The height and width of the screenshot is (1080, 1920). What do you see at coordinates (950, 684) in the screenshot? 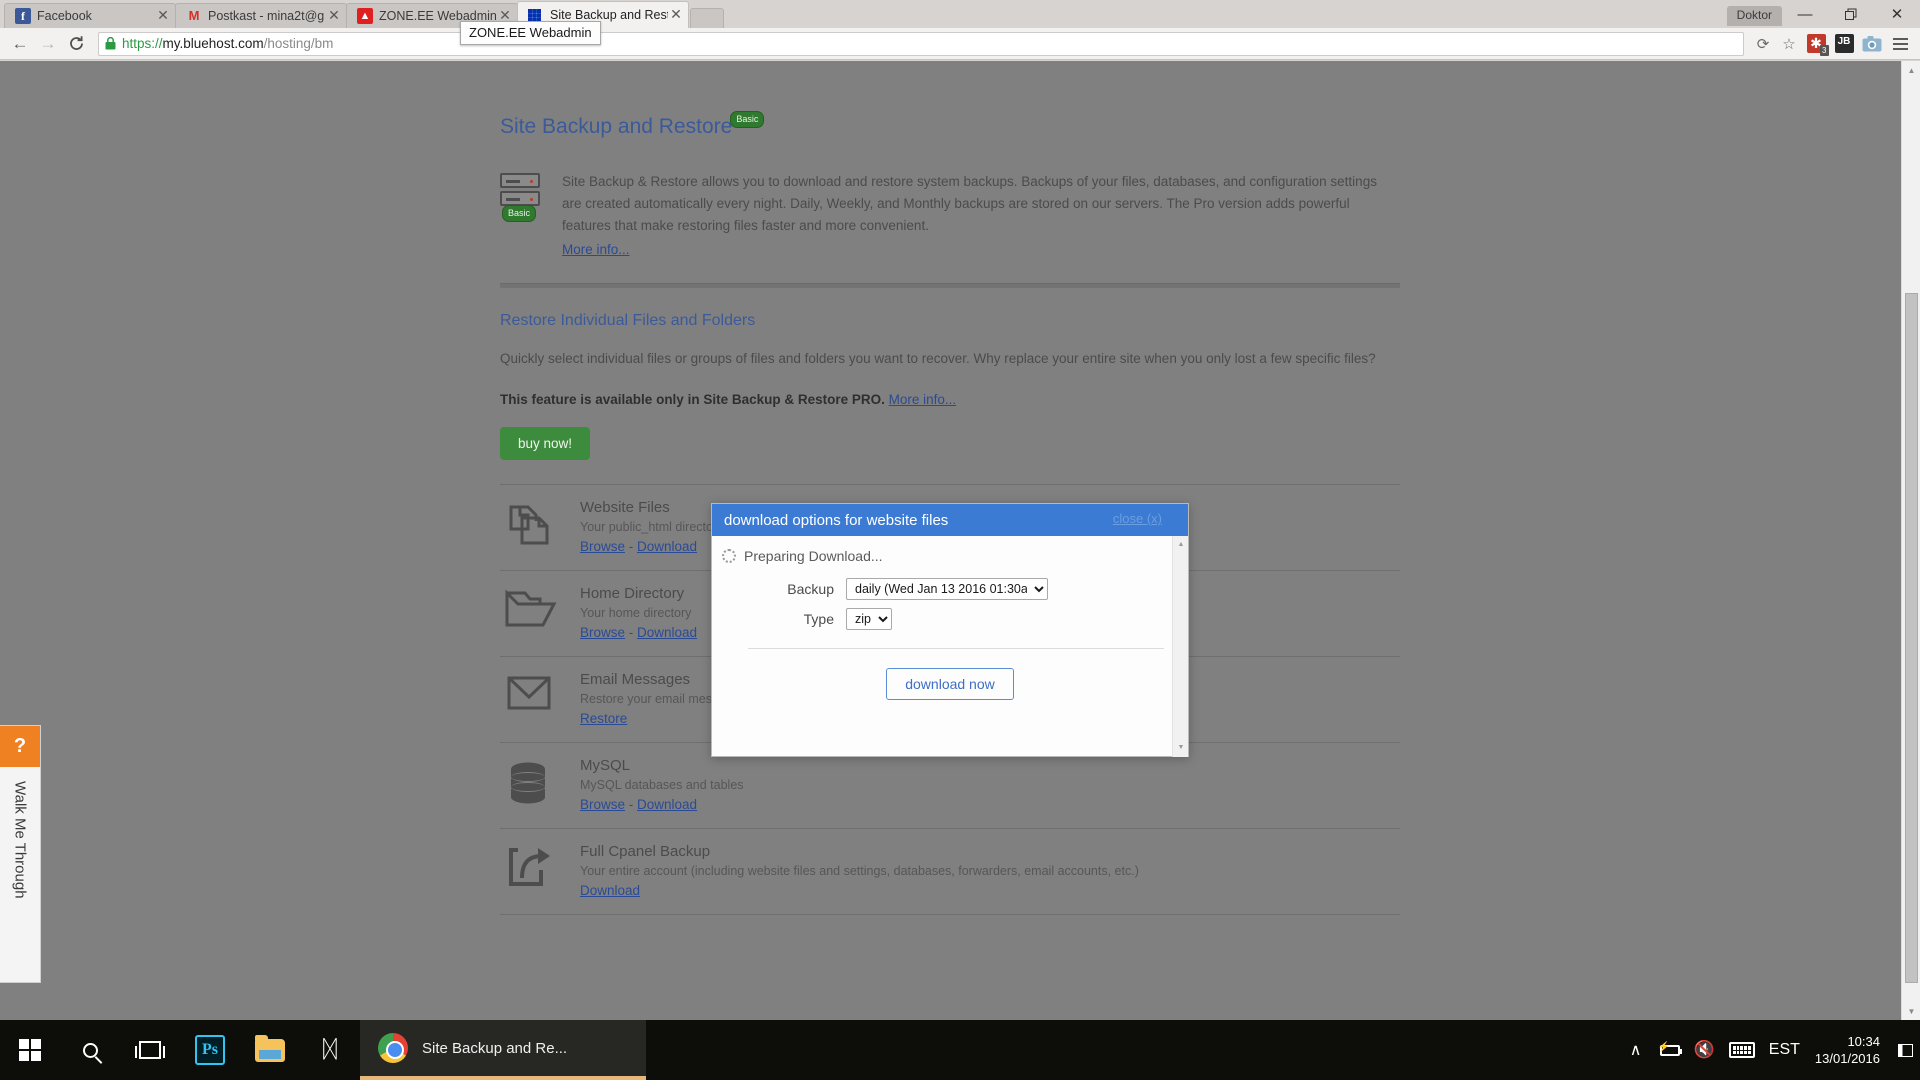
I see `download-now-button: download now` at bounding box center [950, 684].